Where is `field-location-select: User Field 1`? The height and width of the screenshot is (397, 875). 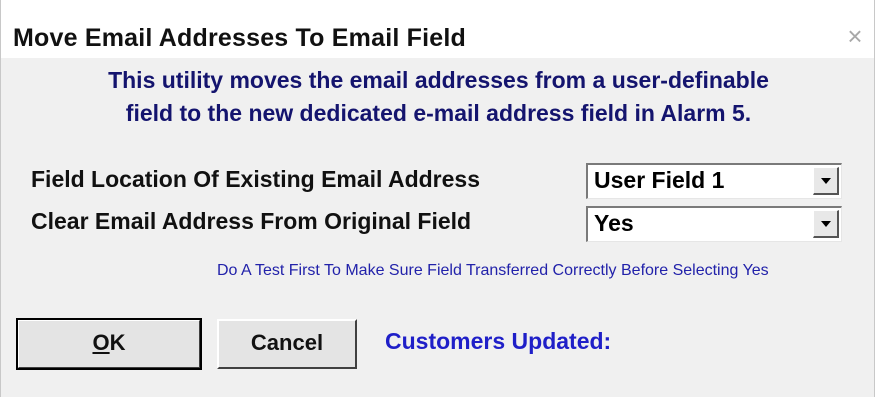
field-location-select: User Field 1 is located at coordinates (714, 181).